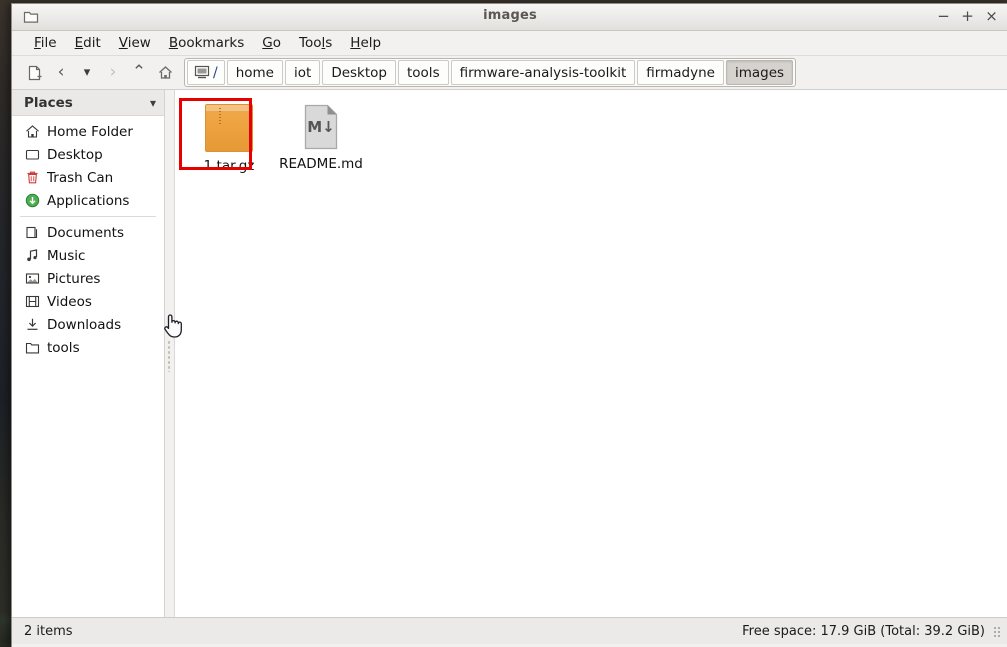 Image resolution: width=1007 pixels, height=647 pixels. I want to click on file-item-label: 1.tar.gz, so click(229, 166).